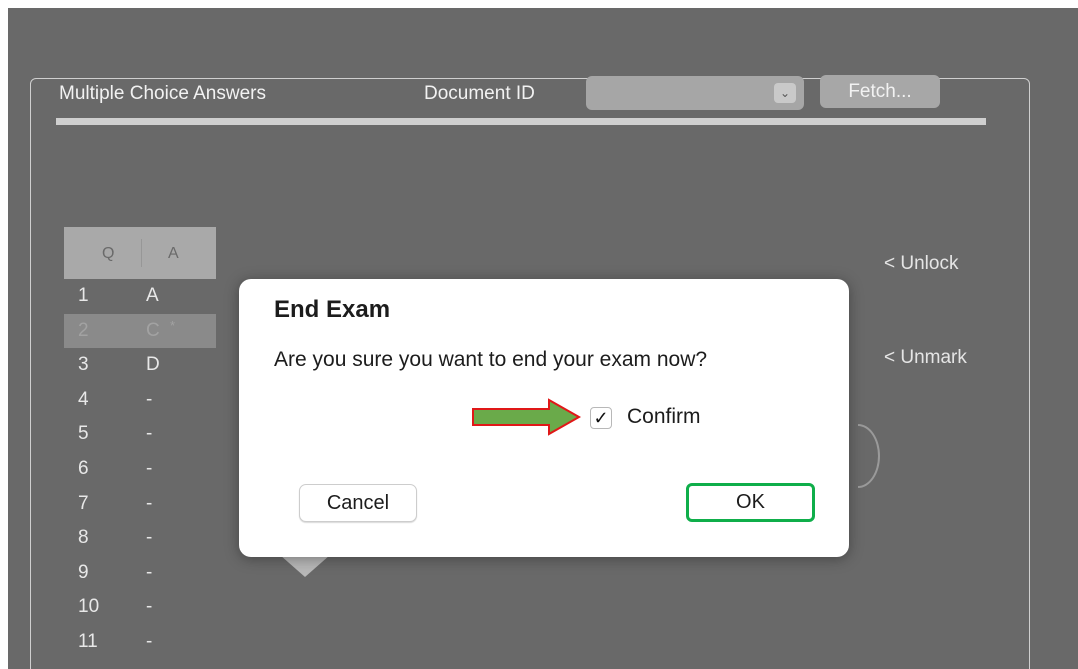  Describe the element at coordinates (83, 468) in the screenshot. I see `question-number: 6` at that location.